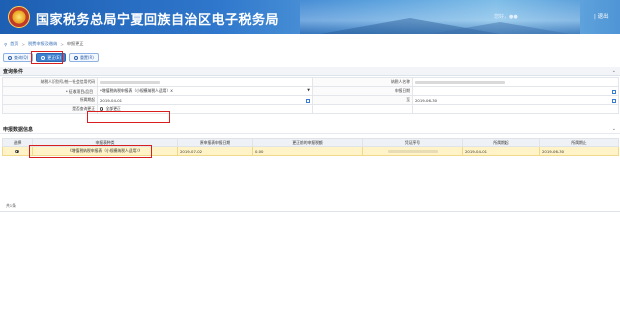 This screenshot has width=620, height=312. Describe the element at coordinates (500, 28) in the screenshot. I see `banner-mountain` at that location.